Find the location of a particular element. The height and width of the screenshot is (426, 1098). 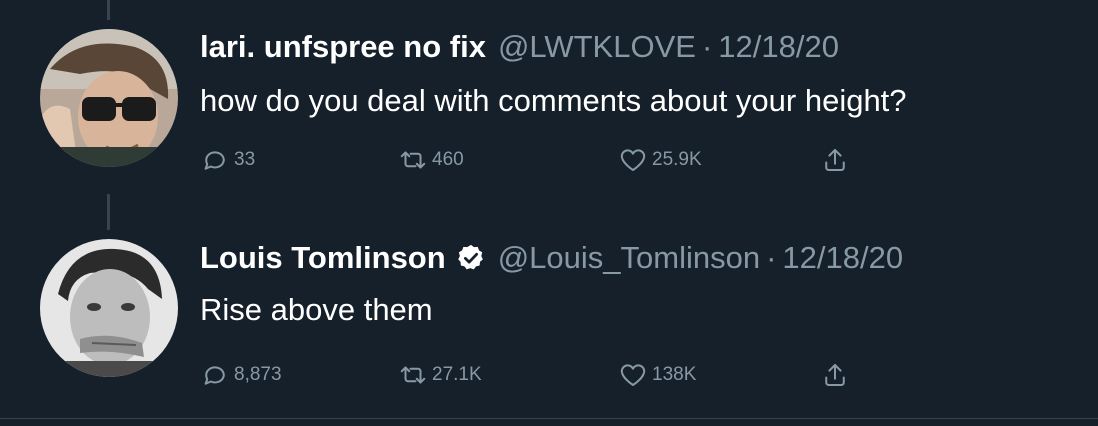

like-button: 25.9K is located at coordinates (660, 160).